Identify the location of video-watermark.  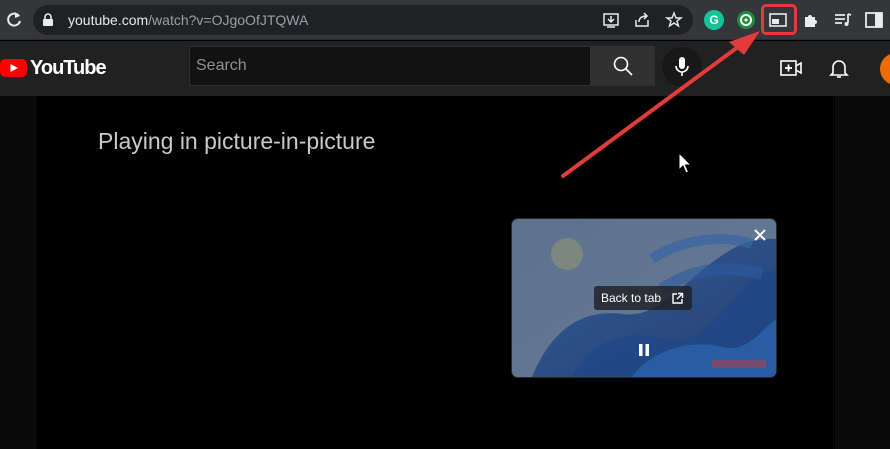
(739, 364).